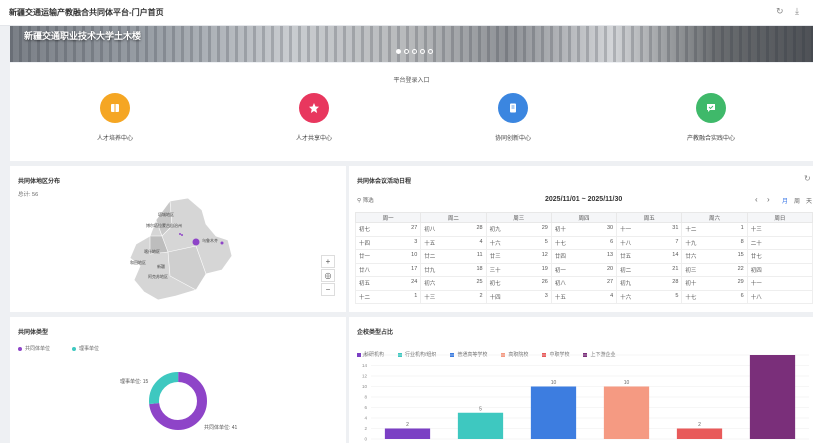 This screenshot has width=813, height=443. What do you see at coordinates (785, 200) in the screenshot?
I see `view-month-button: 月` at bounding box center [785, 200].